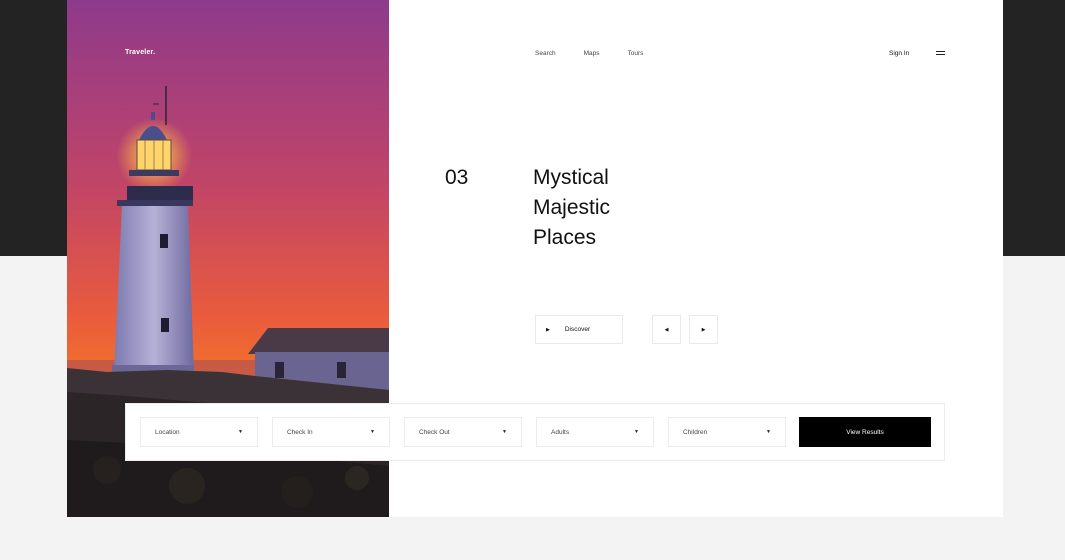 The width and height of the screenshot is (1065, 560). I want to click on location-select: Location ▼, so click(199, 432).